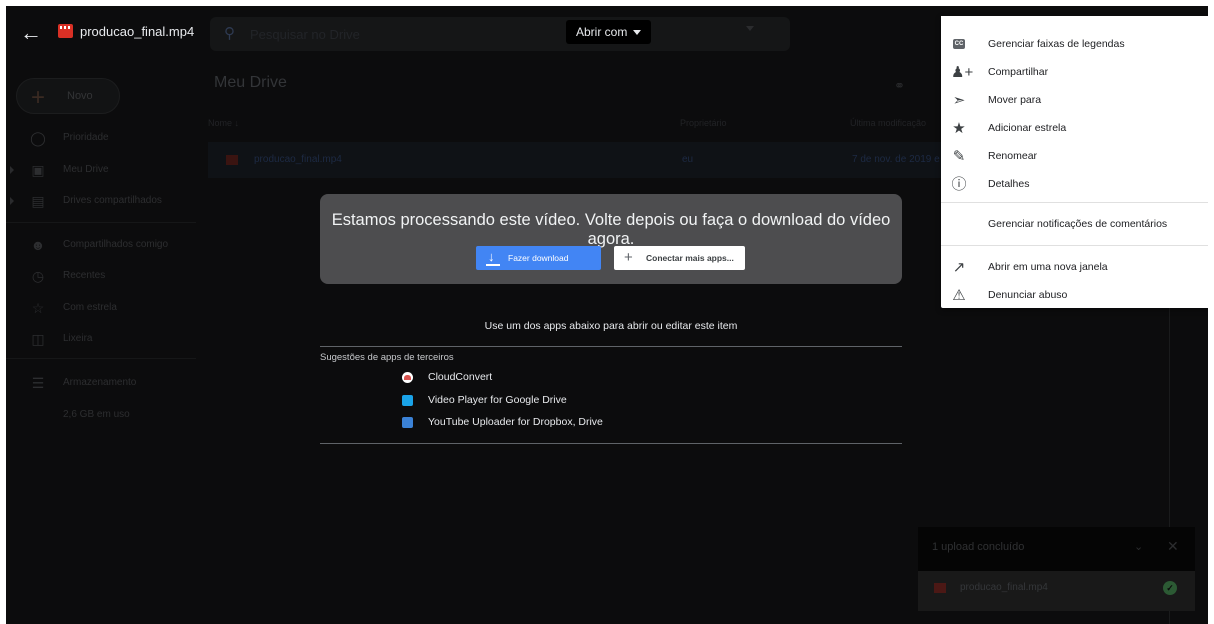 This screenshot has width=1214, height=624. Describe the element at coordinates (1170, 588) in the screenshot. I see `check-circle-icon: ✓` at that location.